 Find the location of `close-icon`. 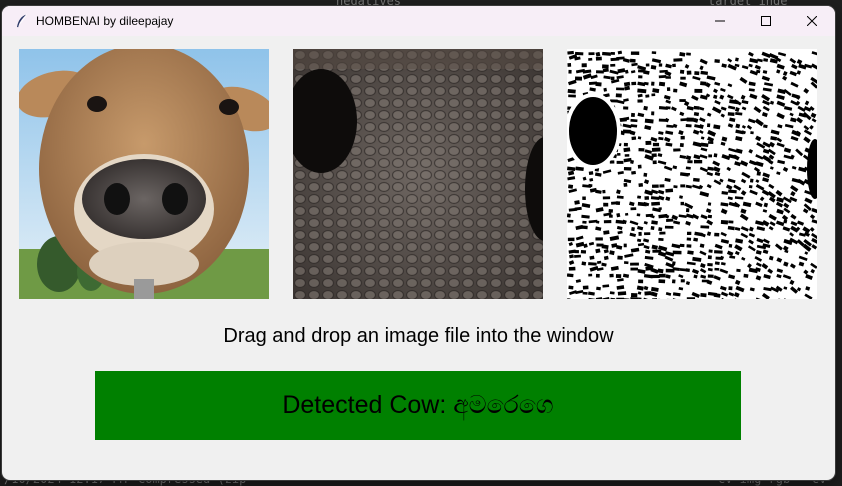

close-icon is located at coordinates (812, 21).